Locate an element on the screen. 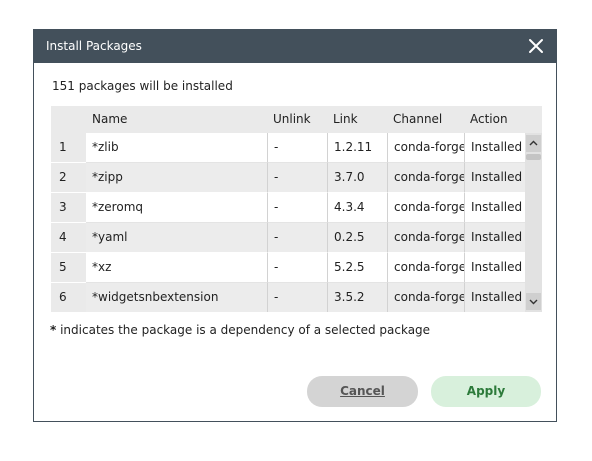 The height and width of the screenshot is (461, 592). link-version-cell: 1.2.11 is located at coordinates (357, 148).